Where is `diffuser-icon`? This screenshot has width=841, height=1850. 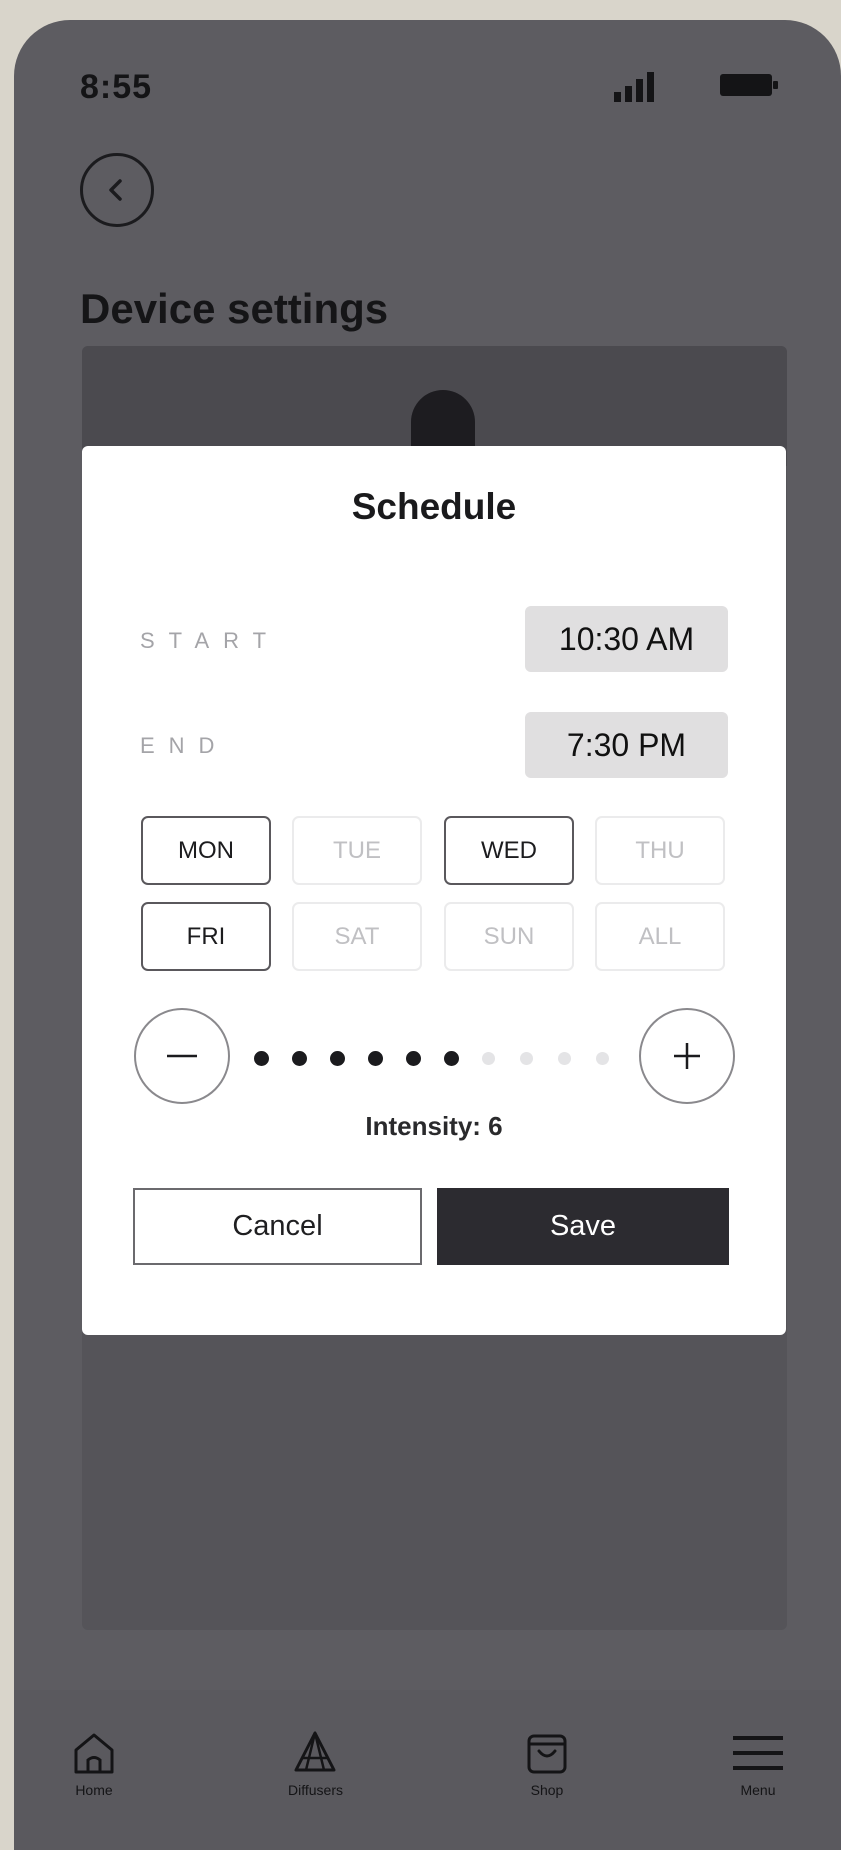 diffuser-icon is located at coordinates (315, 1751).